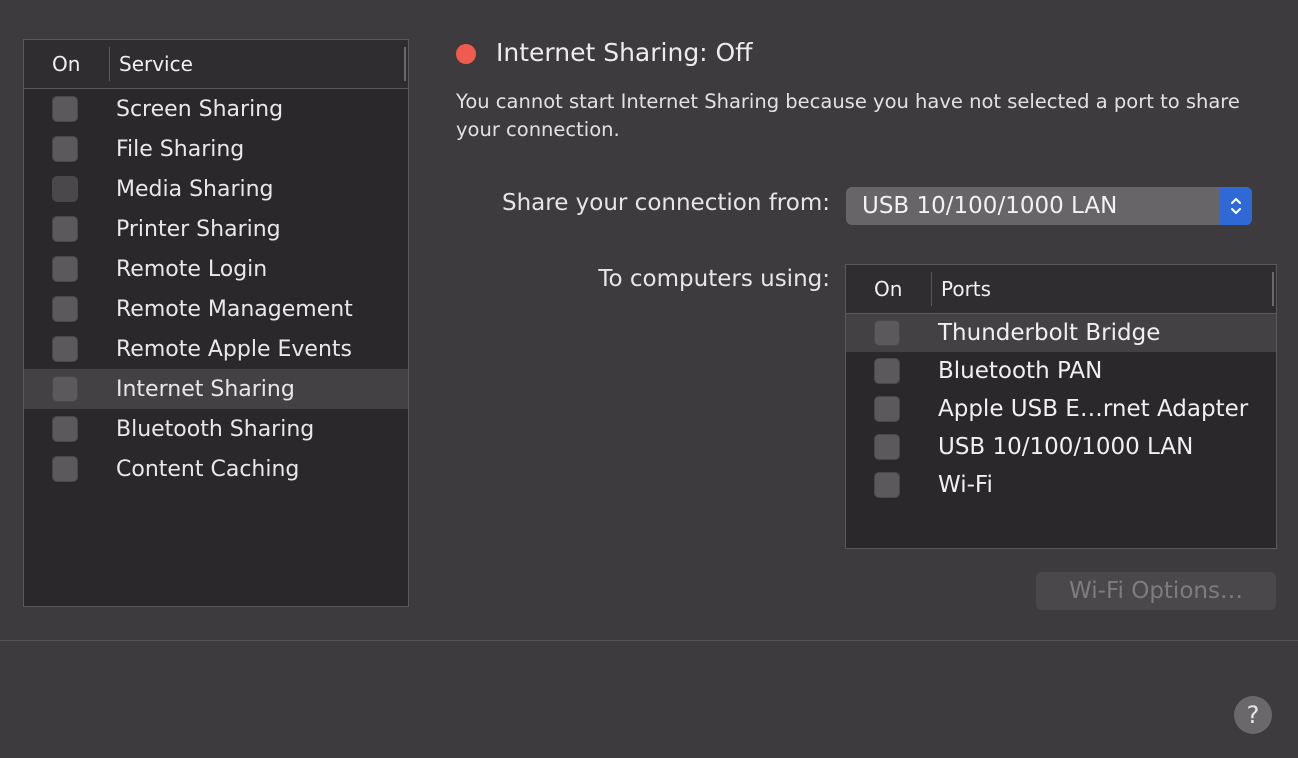 Image resolution: width=1298 pixels, height=758 pixels. I want to click on service-label: Internet Sharing, so click(205, 389).